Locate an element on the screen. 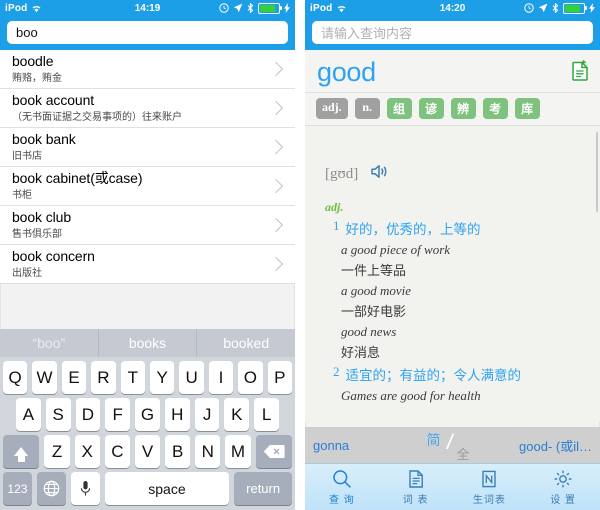 The width and height of the screenshot is (600, 510). list-item: book club 售书俱乐部 is located at coordinates (147, 225).